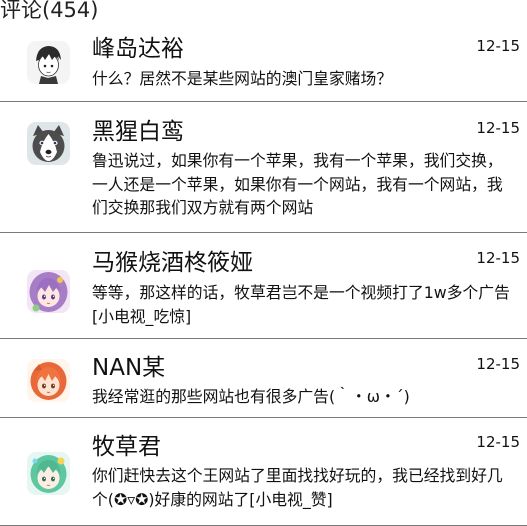  I want to click on manga-boy-avatar, so click(48, 62).